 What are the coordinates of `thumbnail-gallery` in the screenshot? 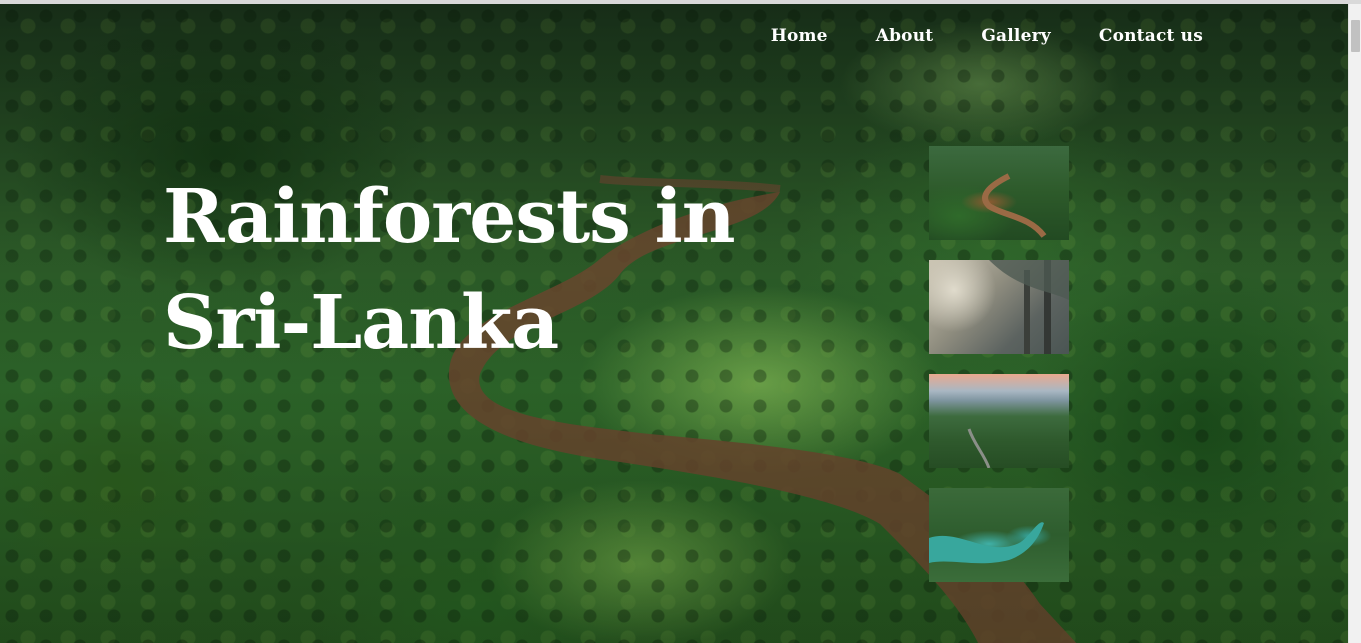 It's located at (999, 374).